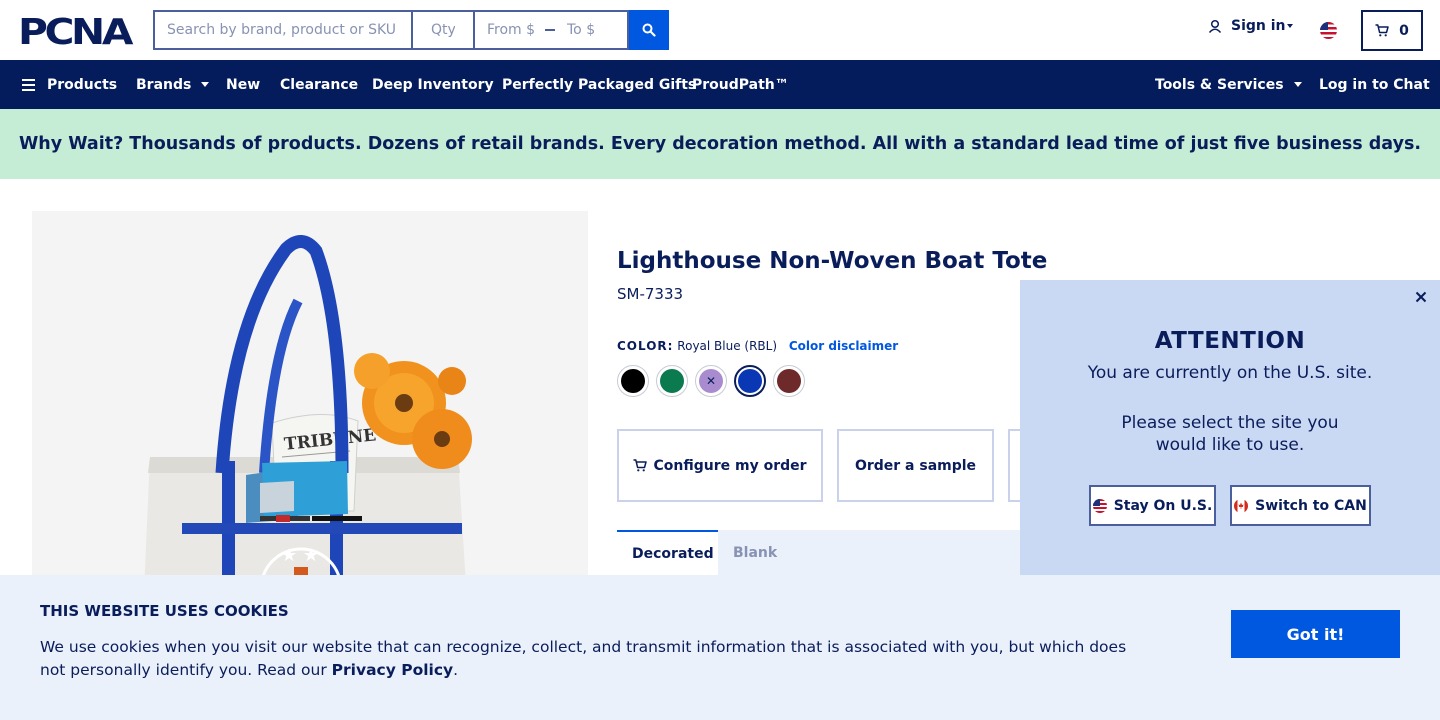  I want to click on nav-clearance-label: Clearance, so click(319, 84).